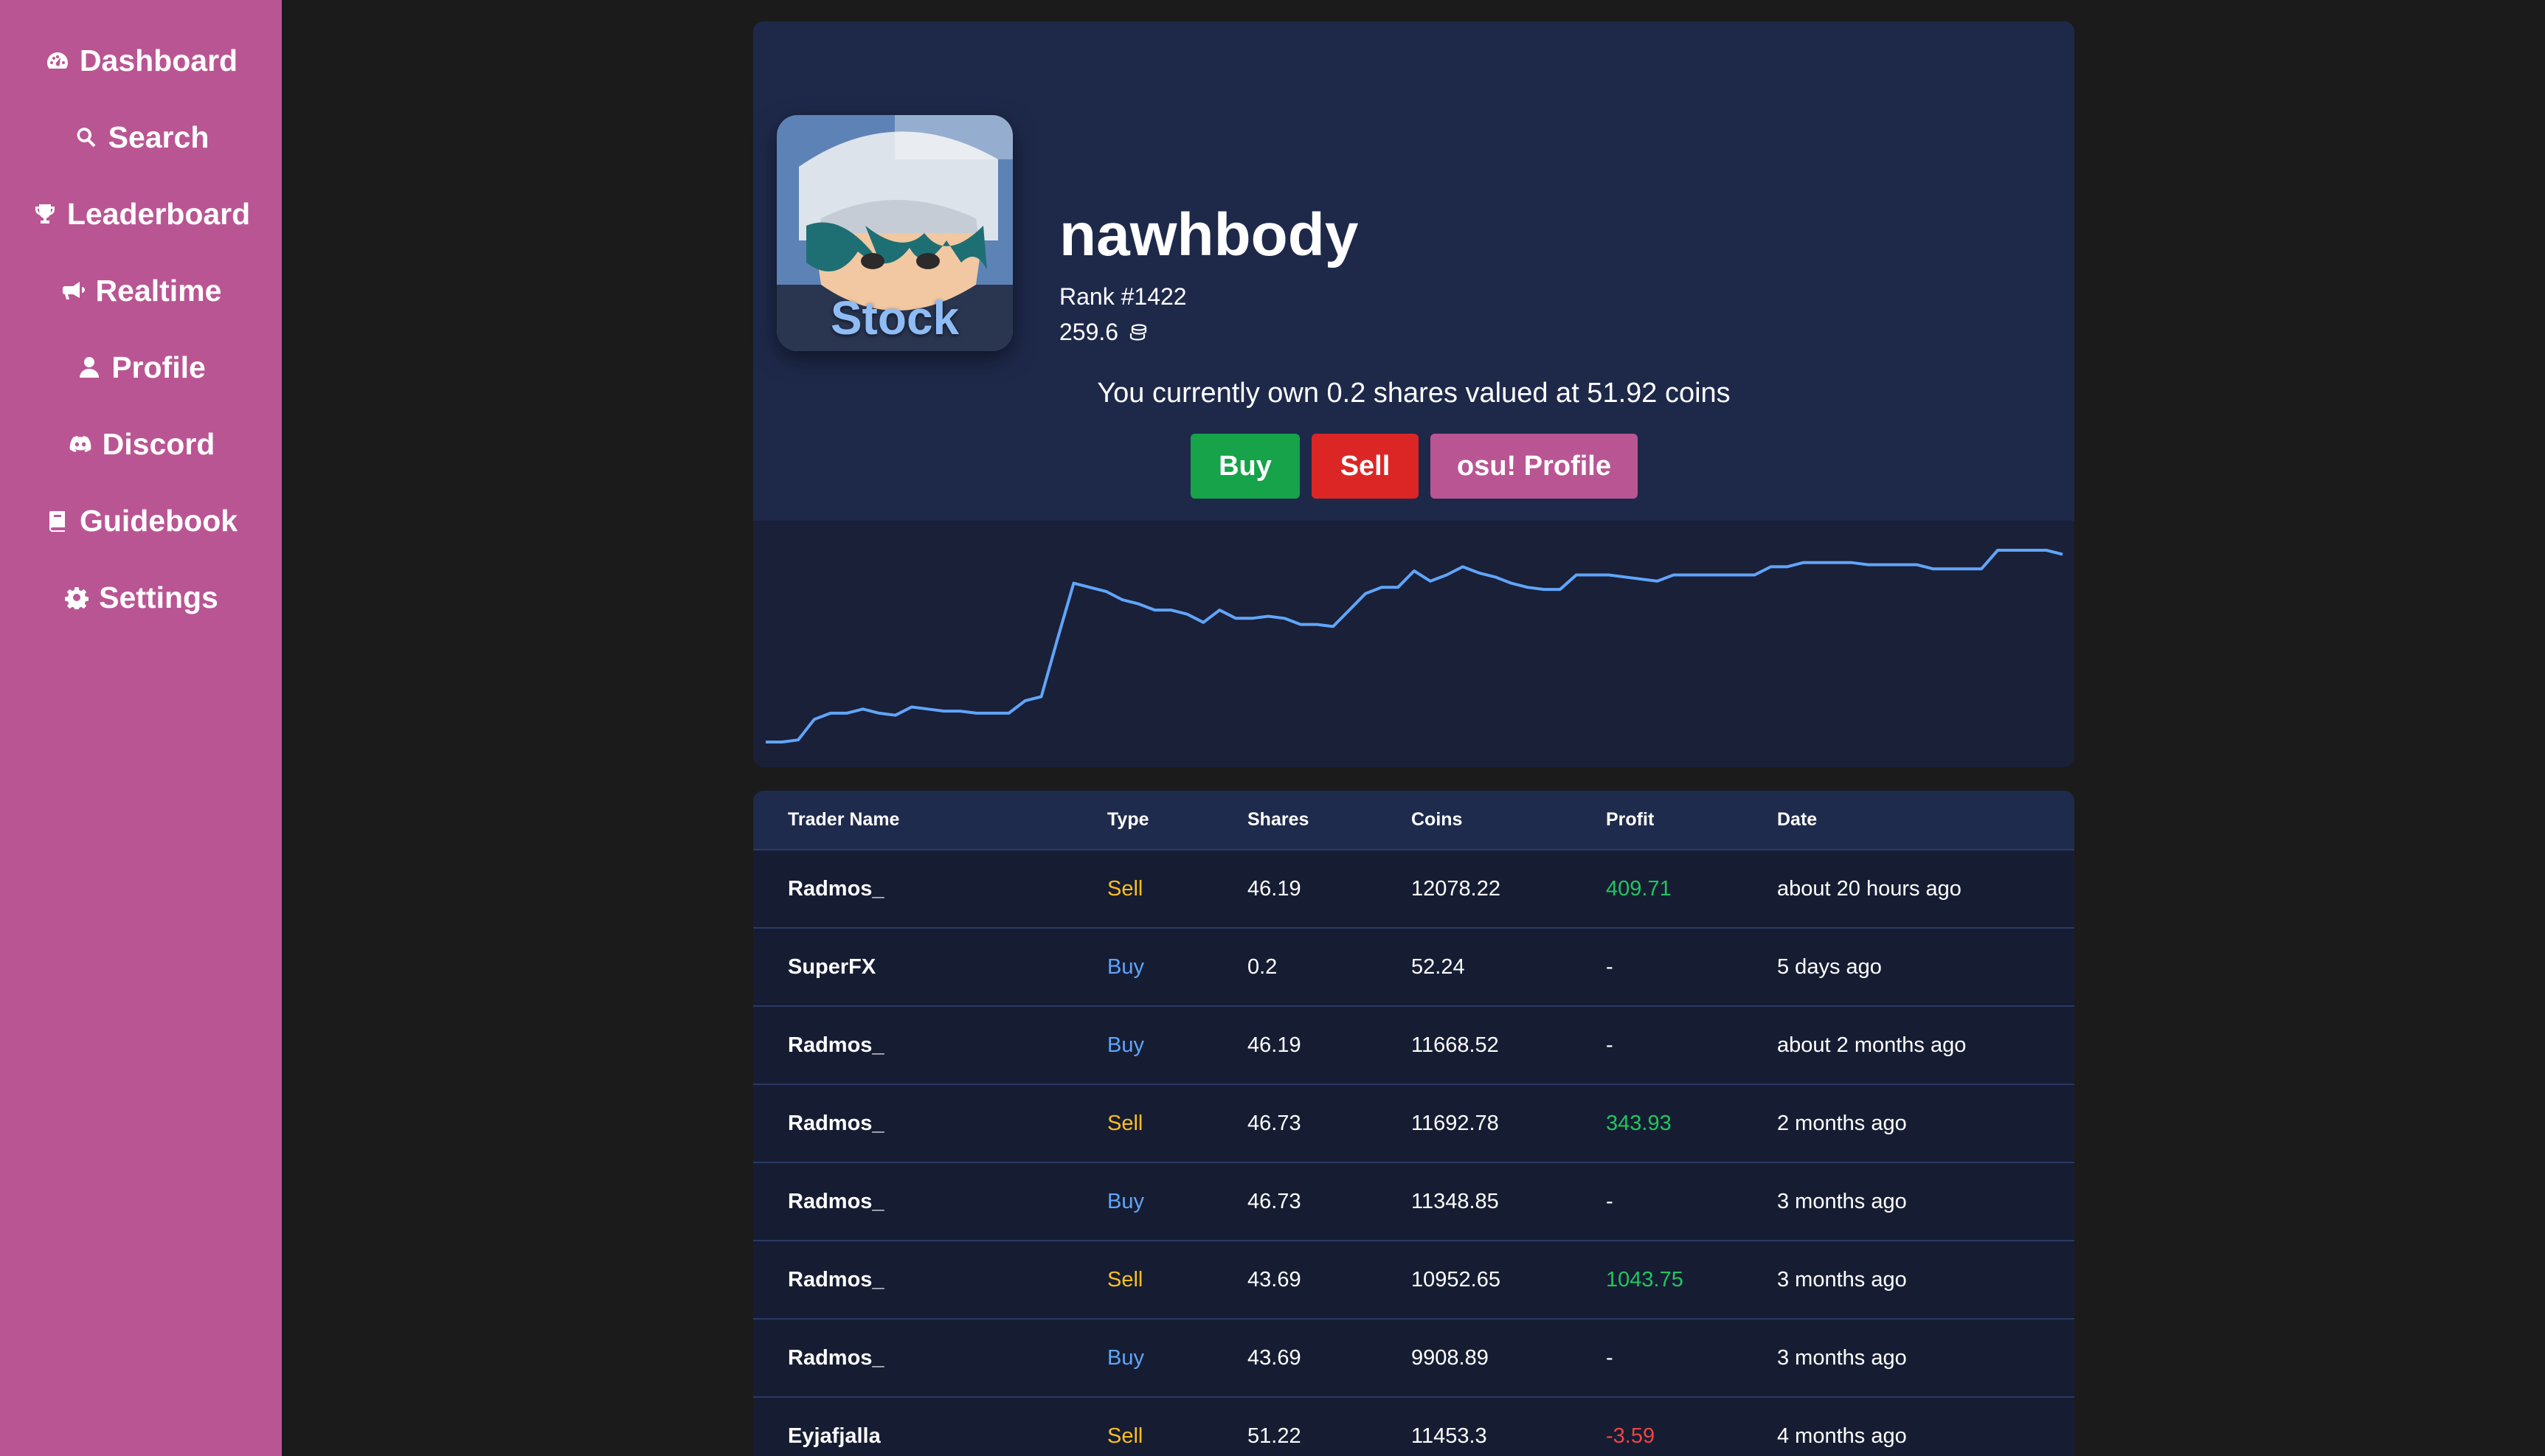 The width and height of the screenshot is (2545, 1456). What do you see at coordinates (1631, 819) in the screenshot?
I see `header-profit: Profit` at bounding box center [1631, 819].